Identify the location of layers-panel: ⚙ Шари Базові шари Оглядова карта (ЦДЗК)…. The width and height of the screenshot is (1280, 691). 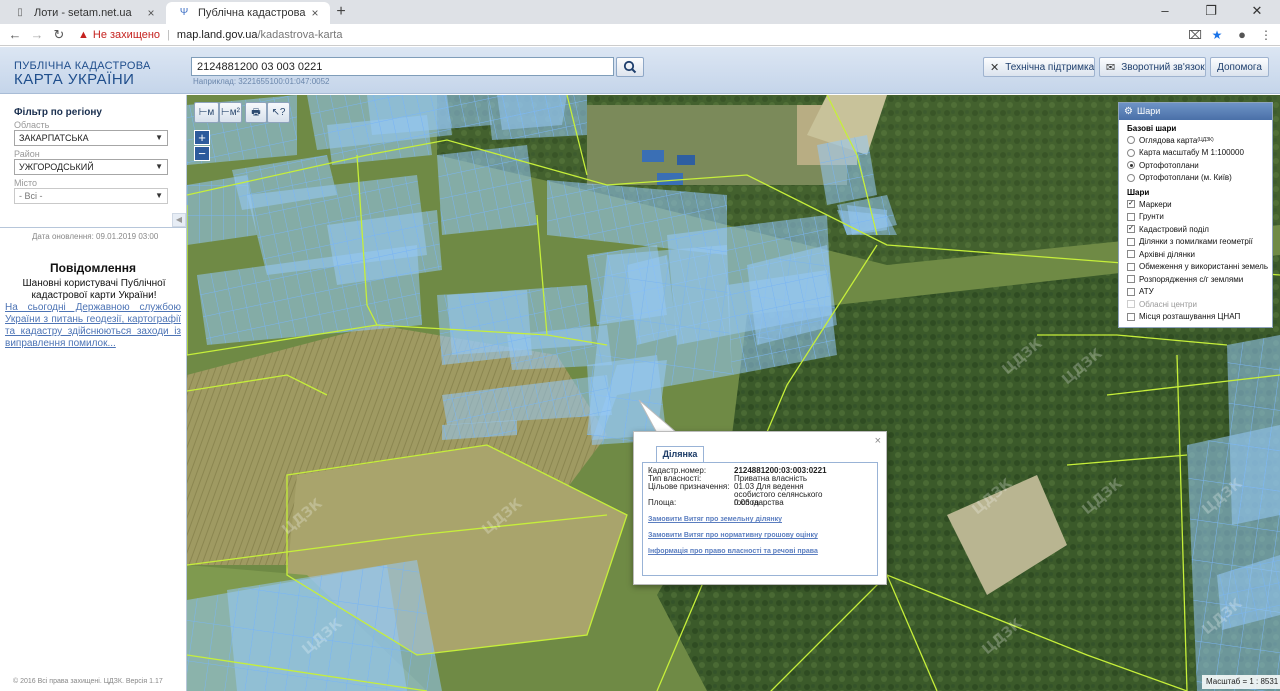
(1195, 215).